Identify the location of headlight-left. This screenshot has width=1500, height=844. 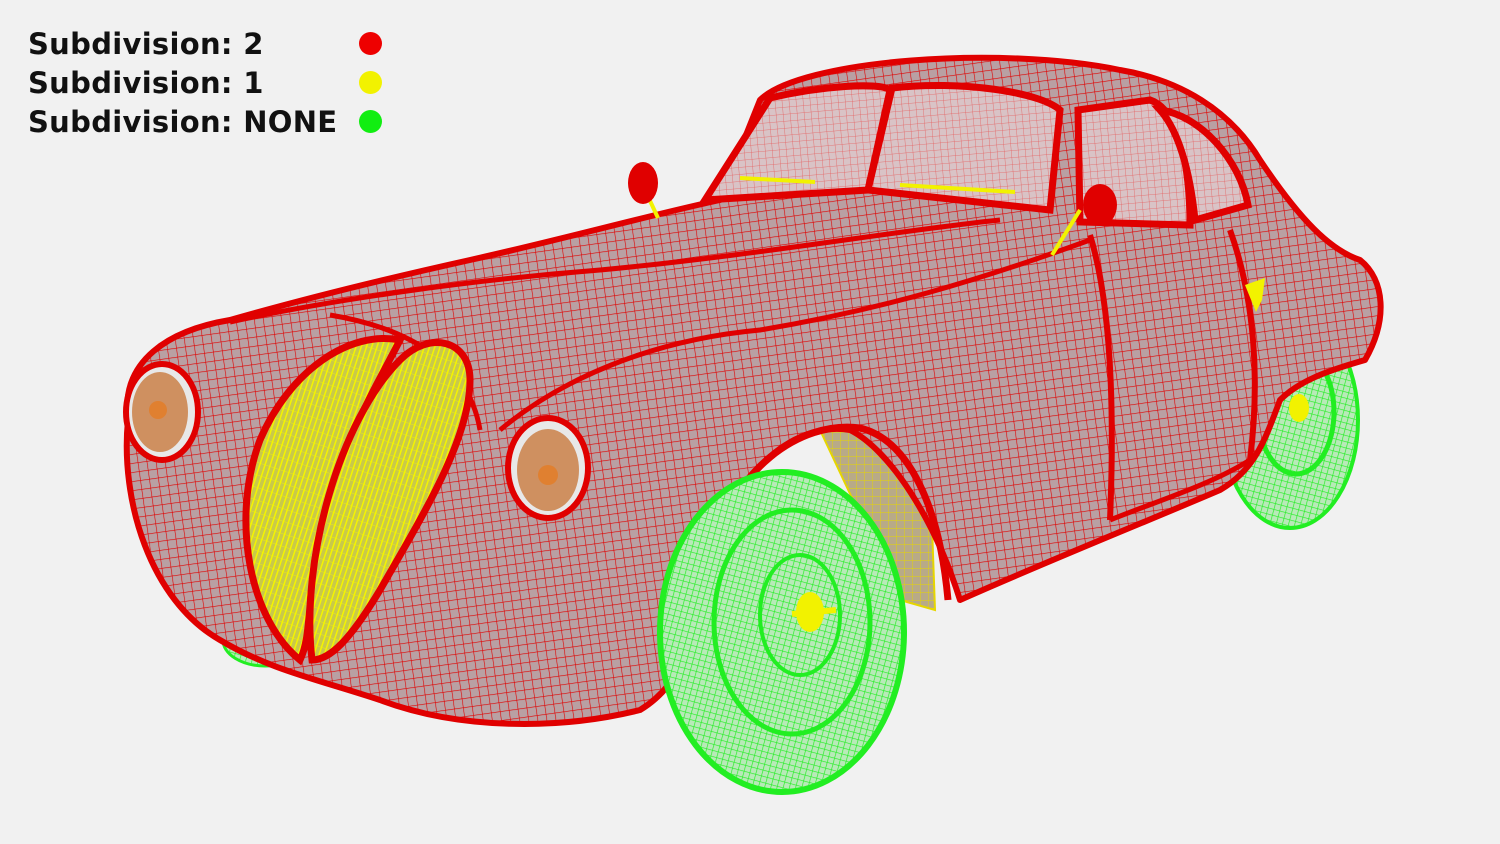
(162, 412).